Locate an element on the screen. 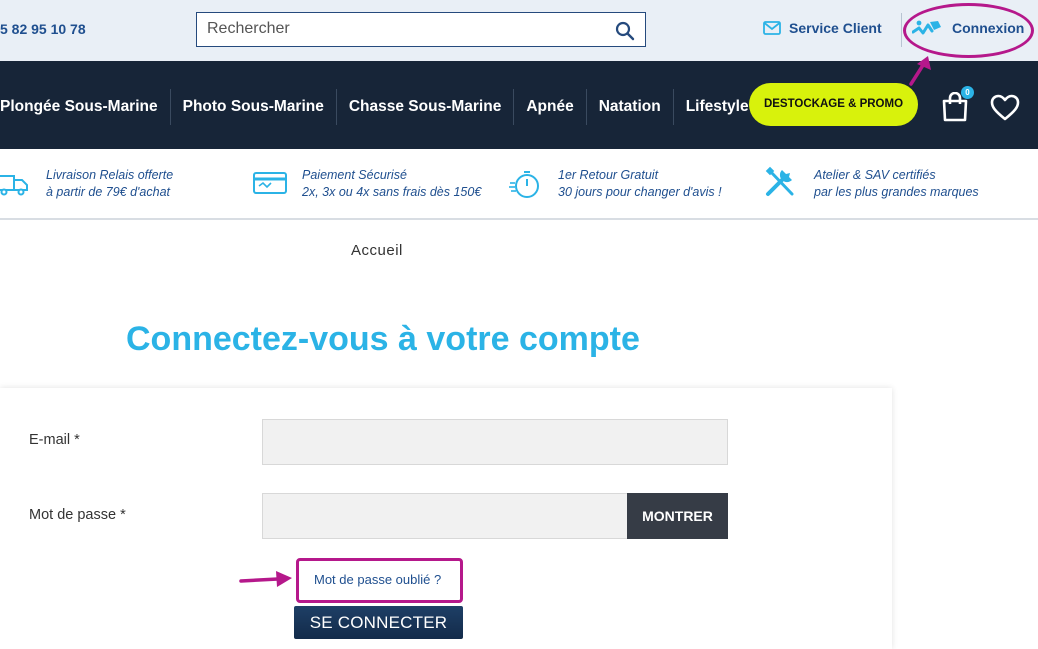 This screenshot has width=1038, height=649. forgot-password-link: Mot de passe oublié ? is located at coordinates (377, 579).